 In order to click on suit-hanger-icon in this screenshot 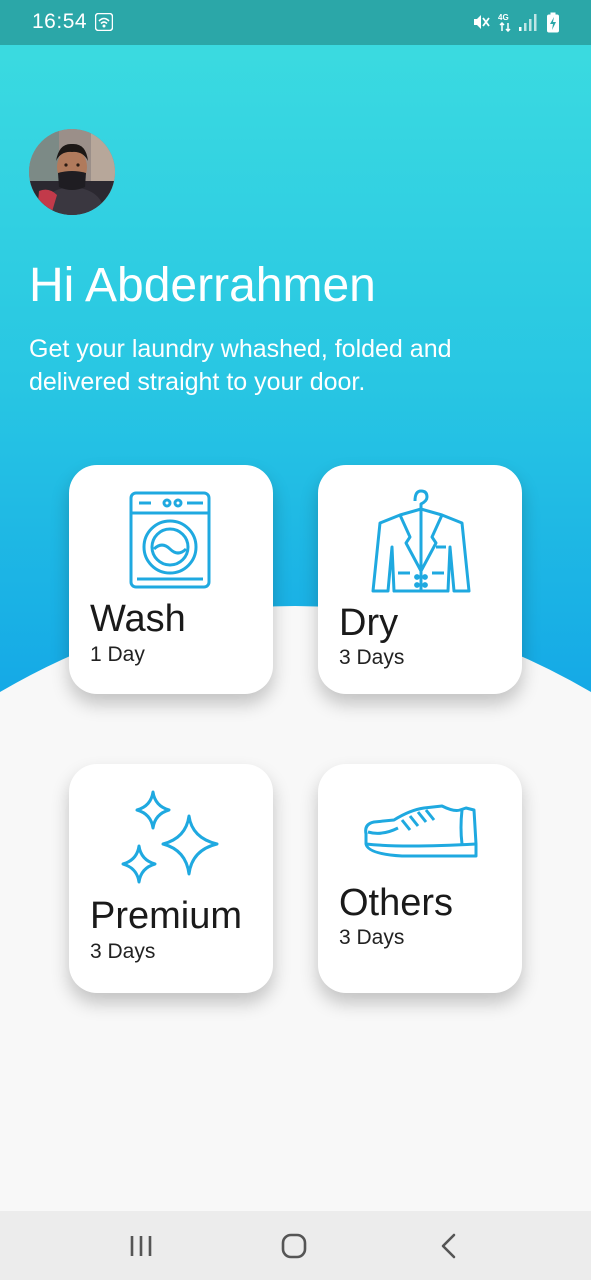, I will do `click(421, 541)`.